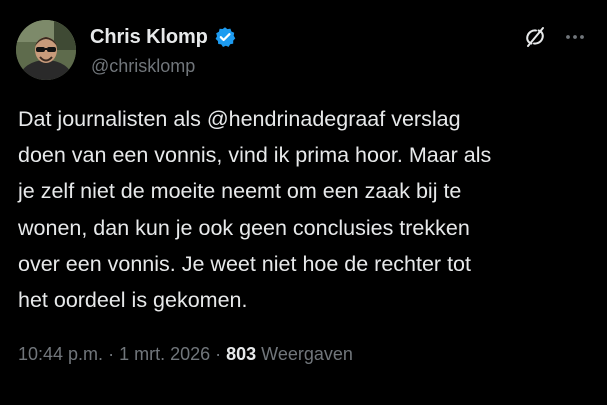  I want to click on avatar-image, so click(46, 50).